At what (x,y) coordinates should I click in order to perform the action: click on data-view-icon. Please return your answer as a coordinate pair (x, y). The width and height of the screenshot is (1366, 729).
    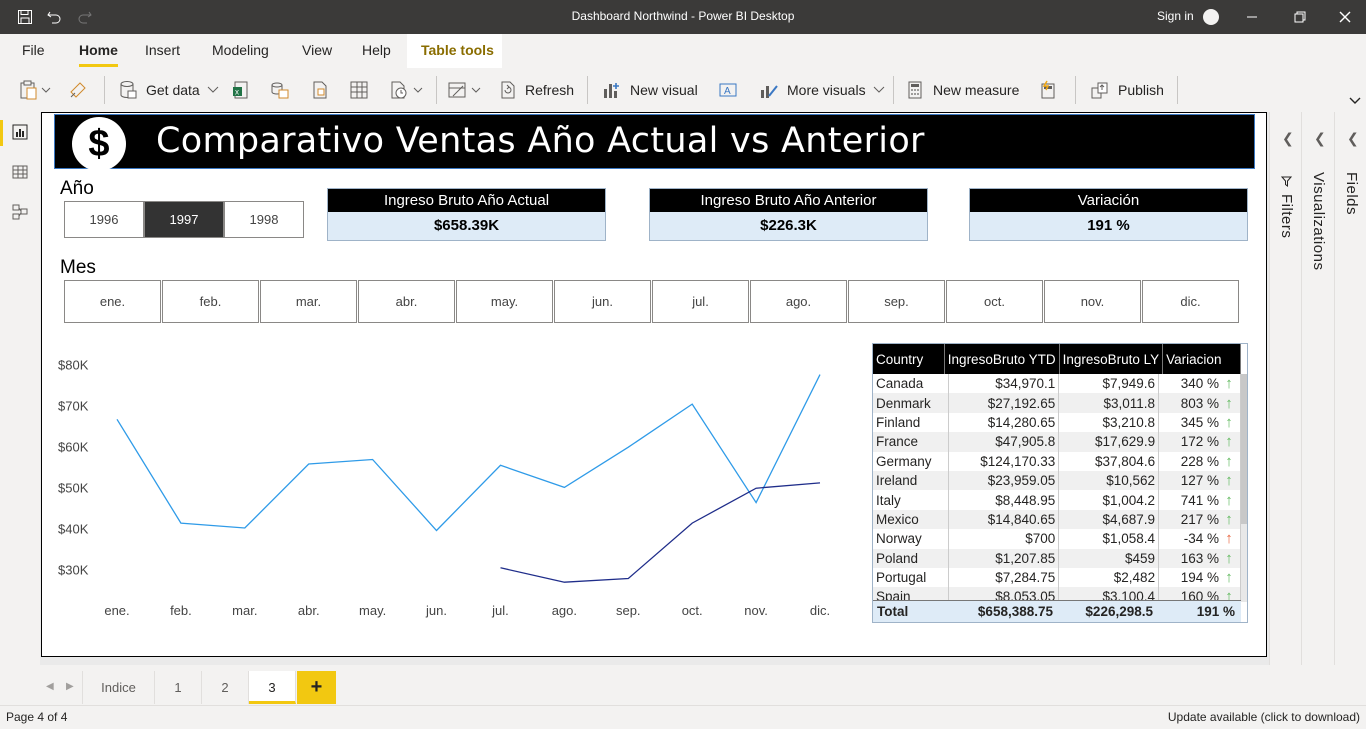
    Looking at the image, I should click on (20, 172).